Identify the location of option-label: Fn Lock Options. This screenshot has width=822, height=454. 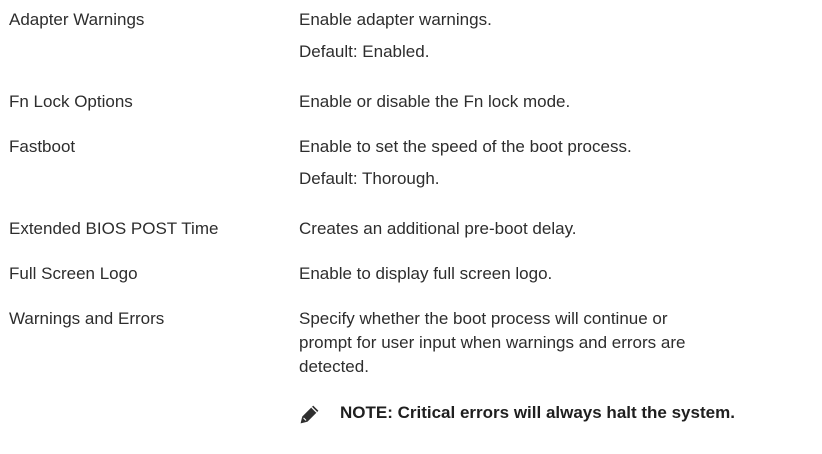
(71, 101).